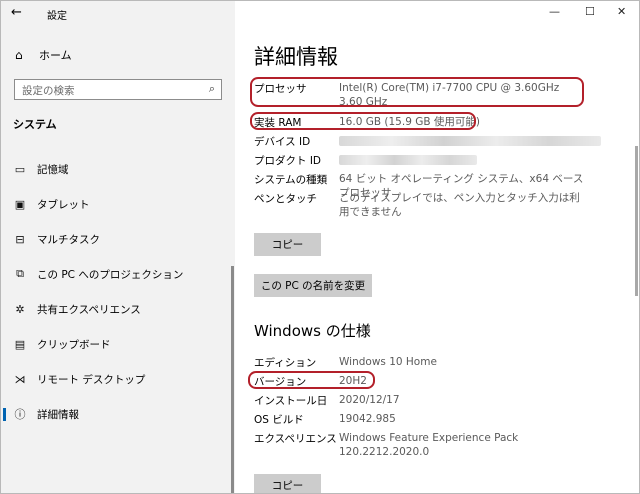 The width and height of the screenshot is (640, 494). I want to click on sidebar-item-label: 記憶域, so click(53, 169).